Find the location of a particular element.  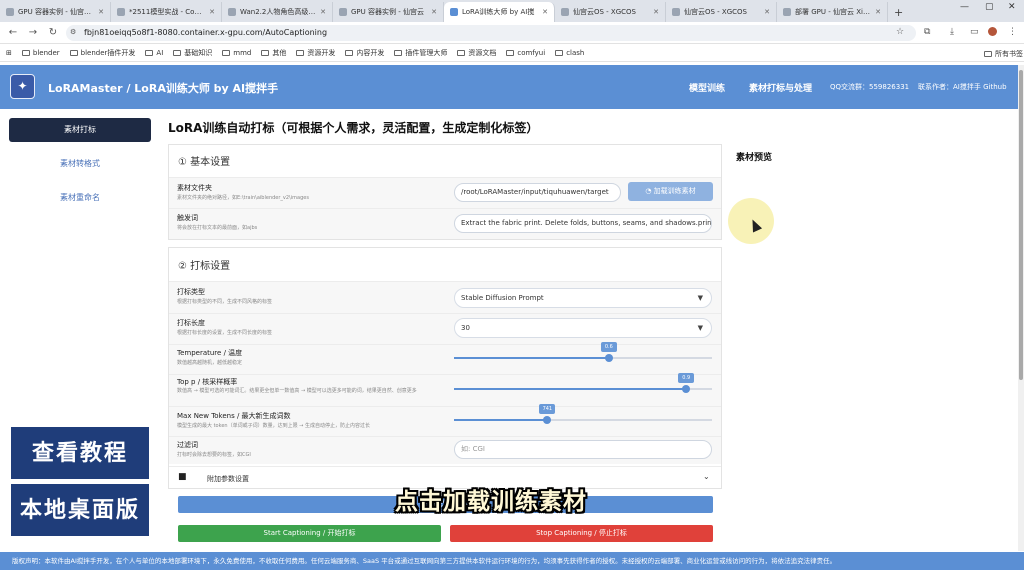

chevron-down-icon: ⌄ is located at coordinates (706, 476).